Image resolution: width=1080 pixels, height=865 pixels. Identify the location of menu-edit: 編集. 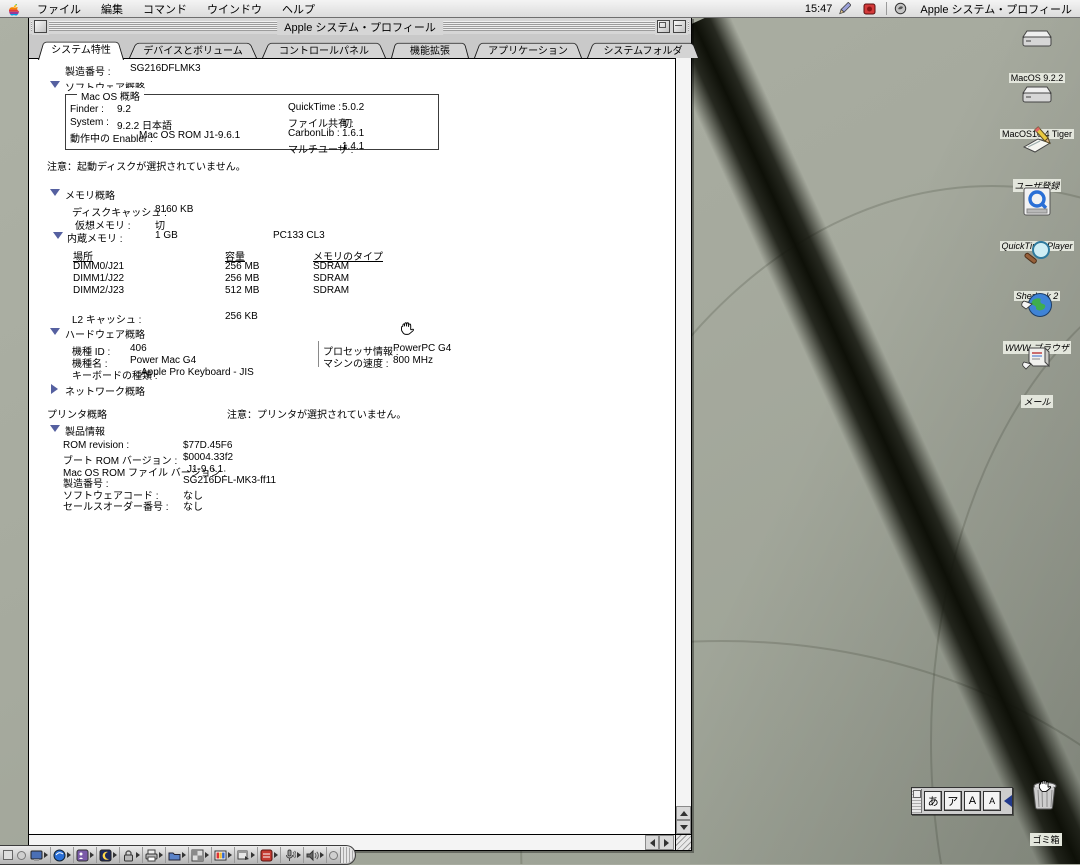
(112, 9).